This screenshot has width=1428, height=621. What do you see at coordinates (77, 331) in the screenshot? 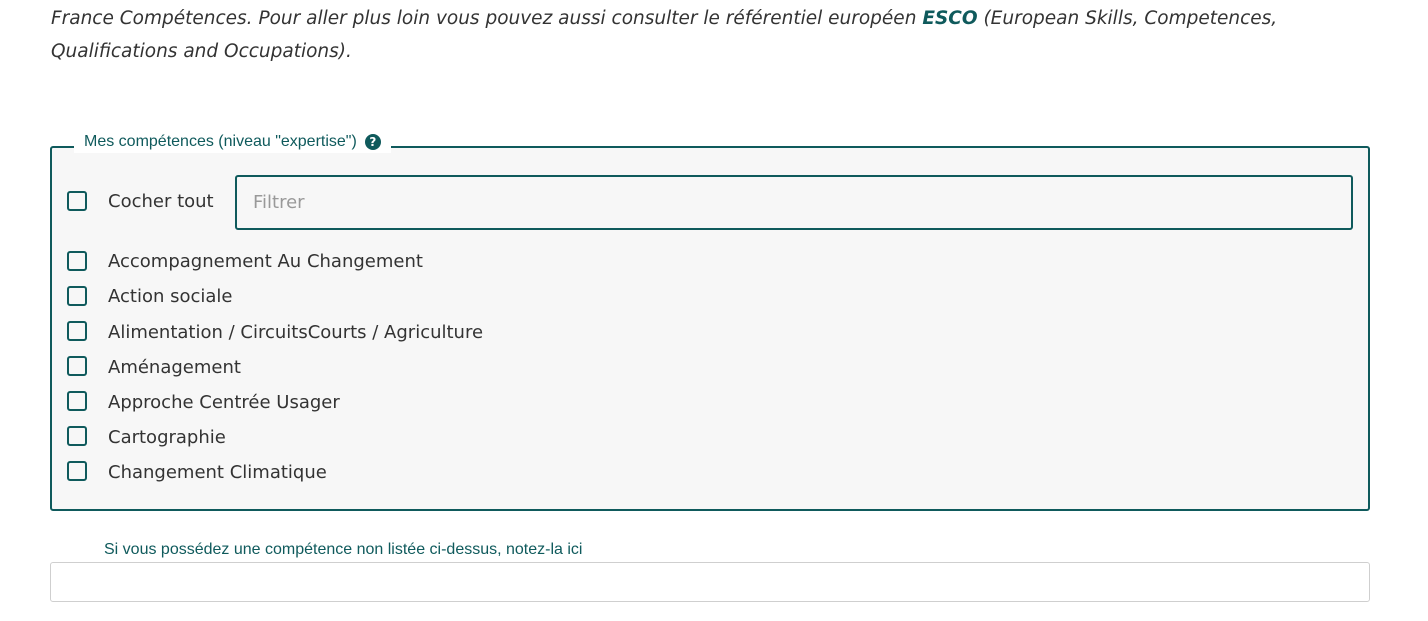
I see `skill-checkbox-alimentation` at bounding box center [77, 331].